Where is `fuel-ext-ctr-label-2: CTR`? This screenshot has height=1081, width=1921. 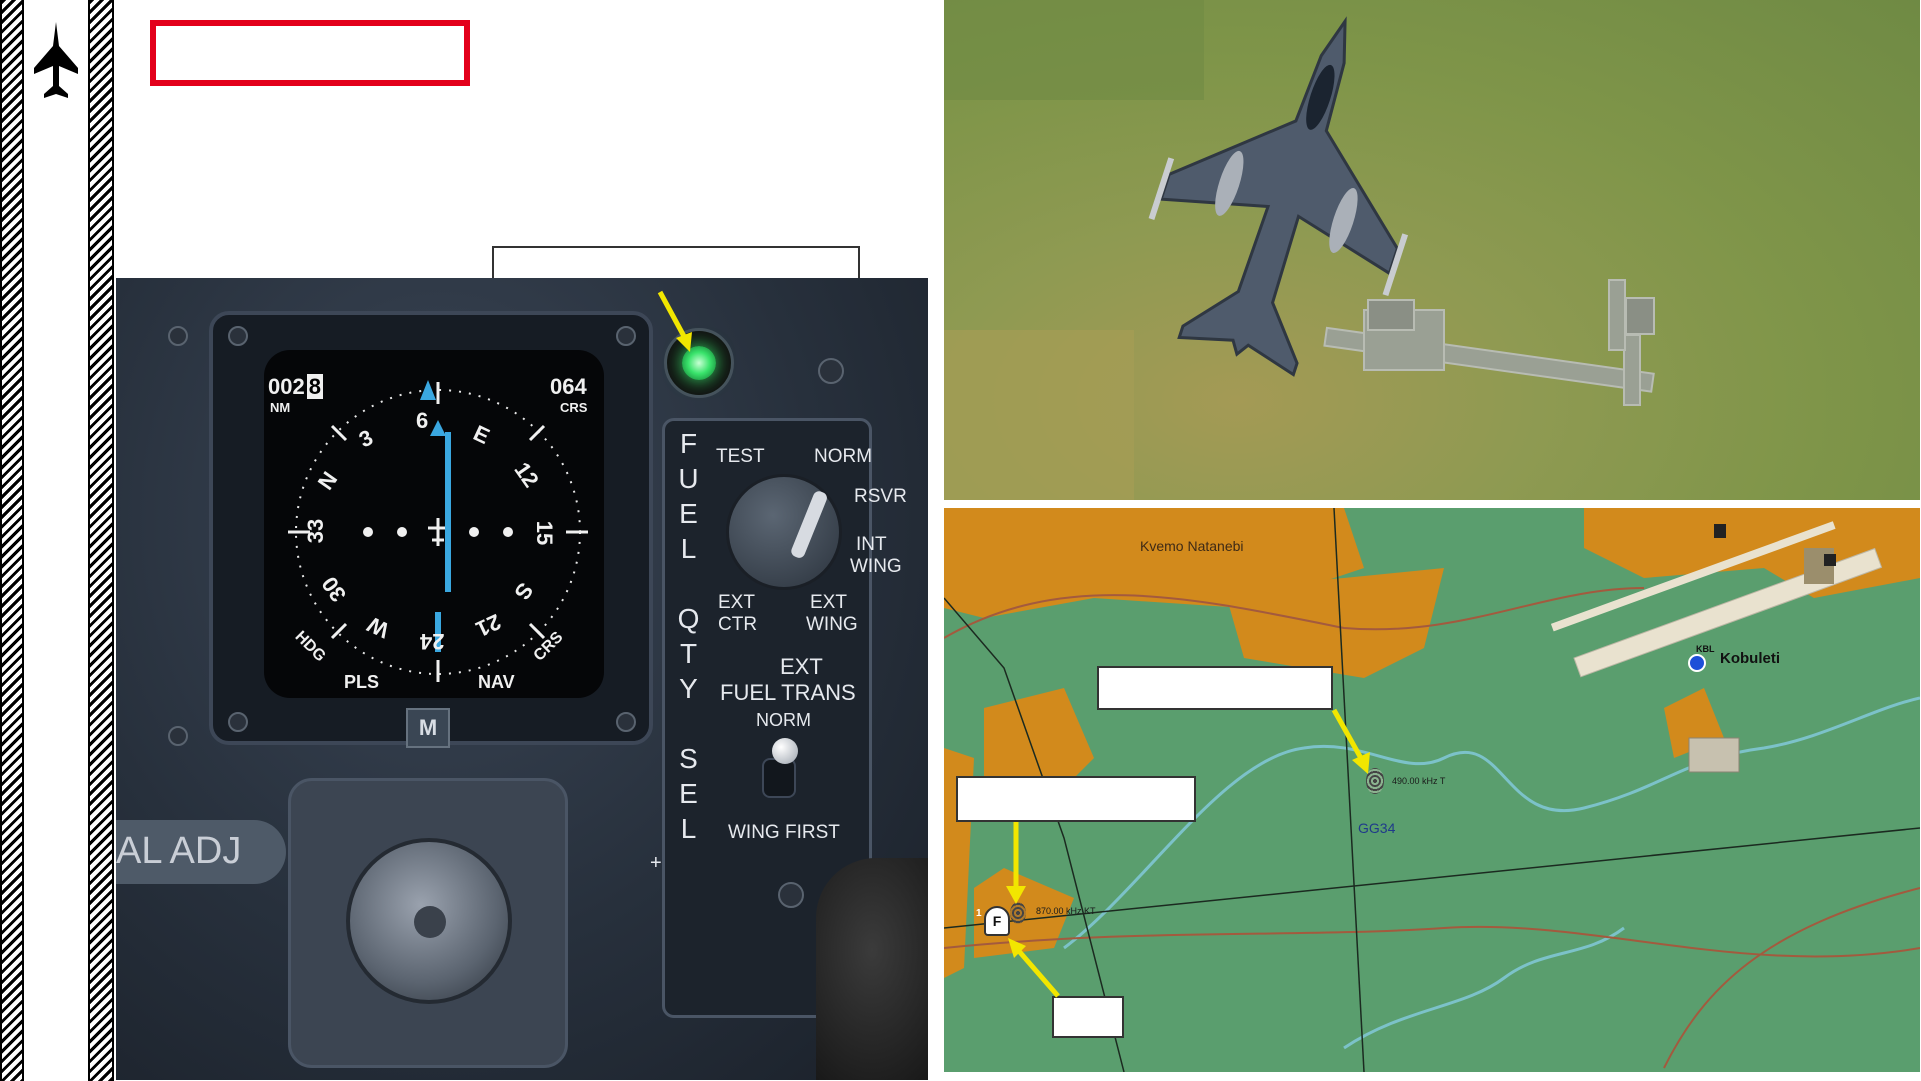
fuel-ext-ctr-label-2: CTR is located at coordinates (738, 624).